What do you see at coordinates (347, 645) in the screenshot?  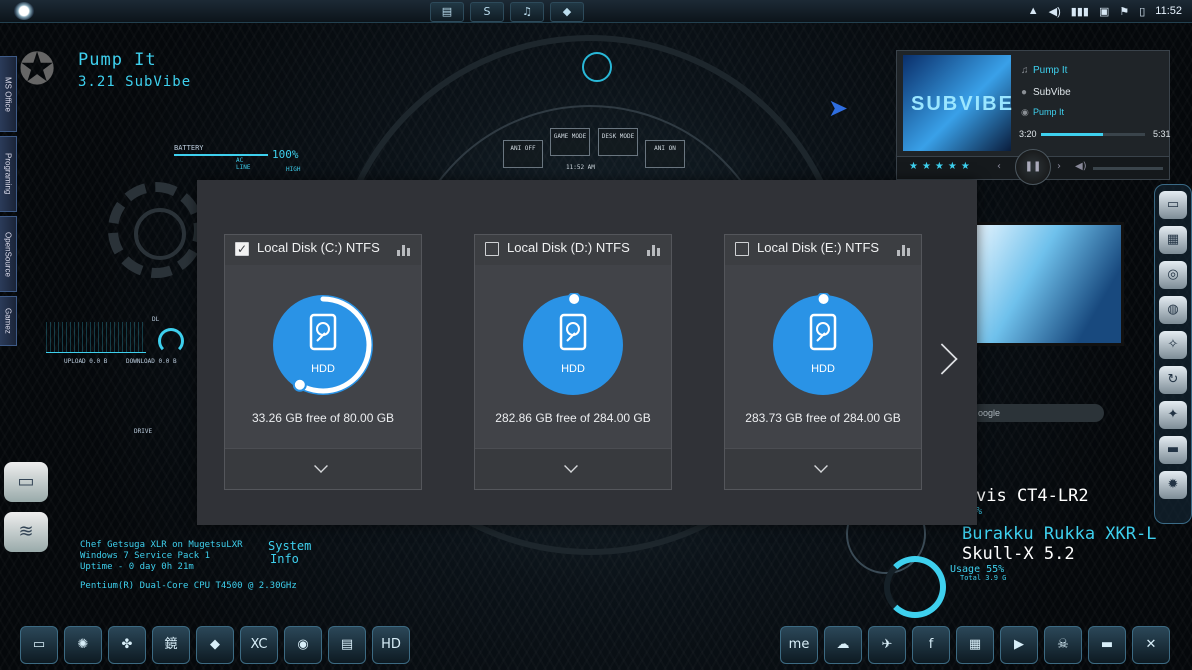 I see `printer-icon: ▤` at bounding box center [347, 645].